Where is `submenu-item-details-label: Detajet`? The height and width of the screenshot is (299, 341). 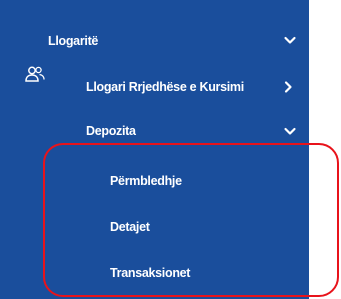
submenu-item-details-label: Detajet is located at coordinates (130, 227).